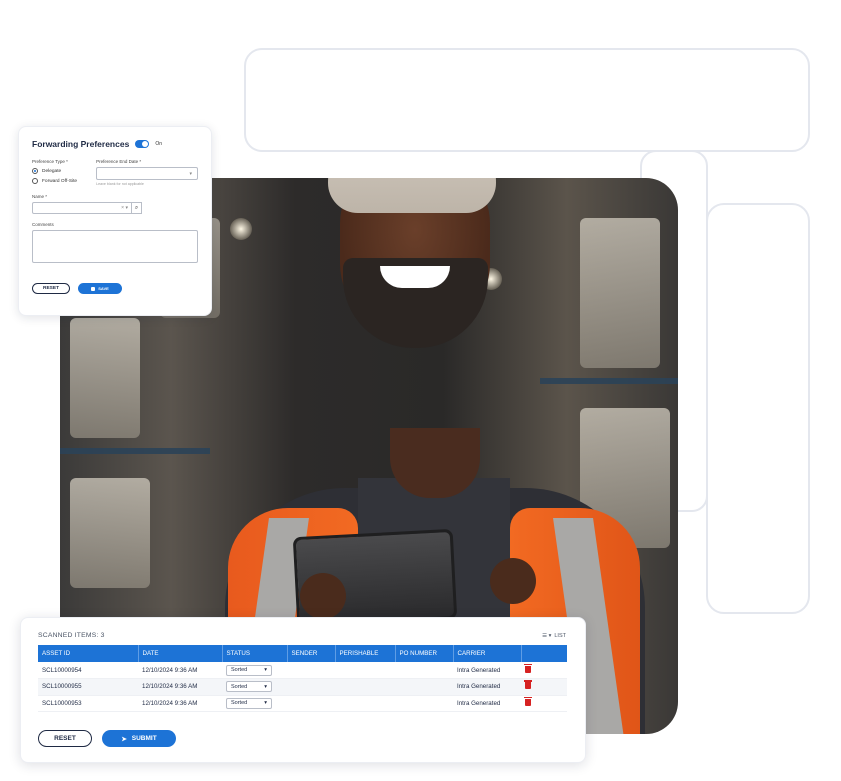 The width and height of the screenshot is (841, 781). Describe the element at coordinates (81, 144) in the screenshot. I see `forwarding-title: Forwarding Preferences` at that location.